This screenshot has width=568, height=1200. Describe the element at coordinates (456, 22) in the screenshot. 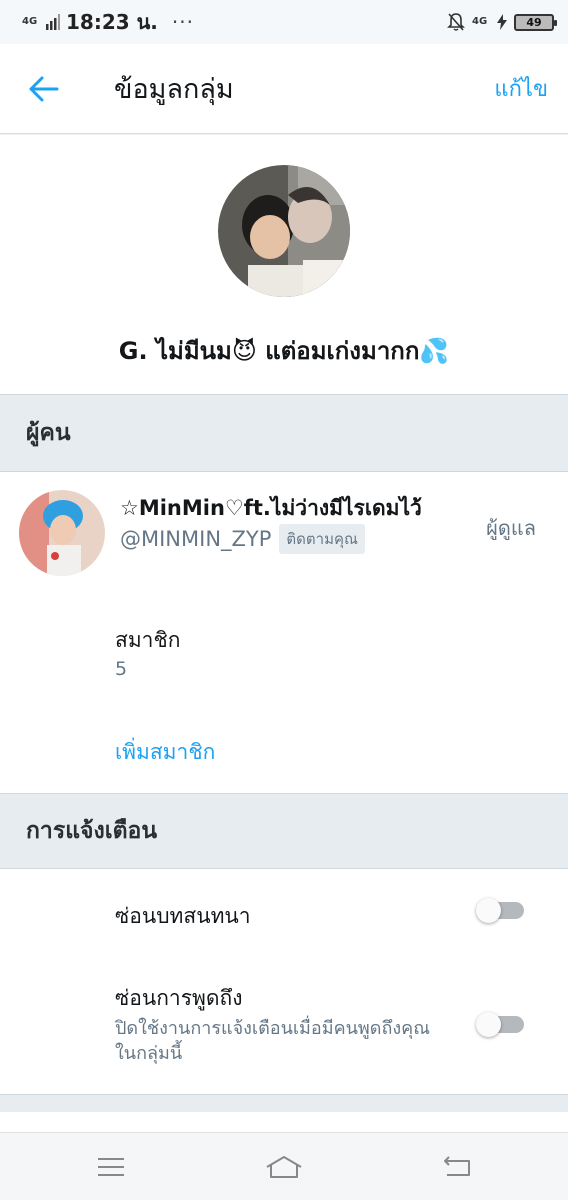

I see `bell-off-icon` at that location.